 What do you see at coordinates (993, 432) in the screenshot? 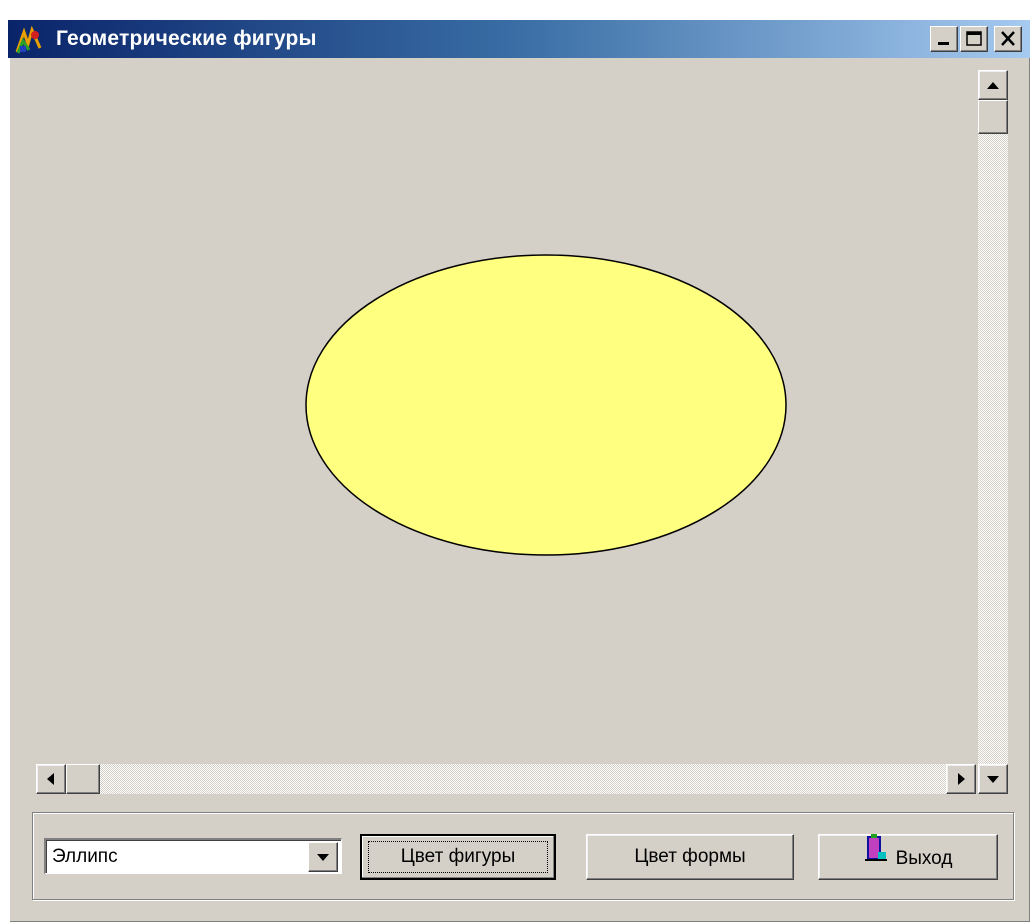
I see `vertical-scroll-track` at bounding box center [993, 432].